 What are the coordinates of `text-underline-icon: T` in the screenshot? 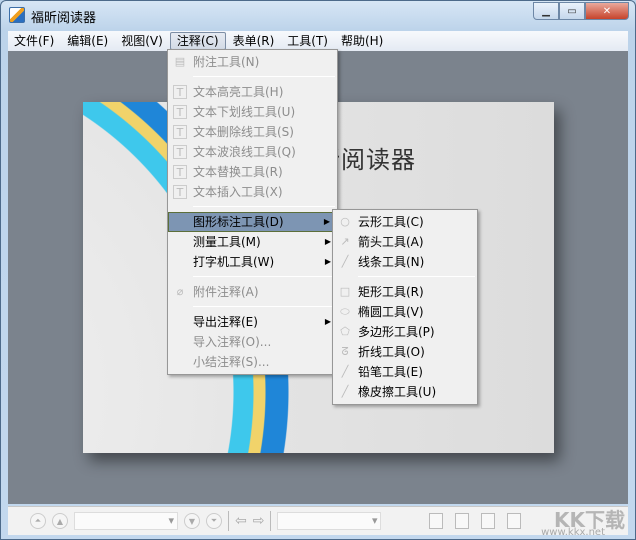 It's located at (180, 112).